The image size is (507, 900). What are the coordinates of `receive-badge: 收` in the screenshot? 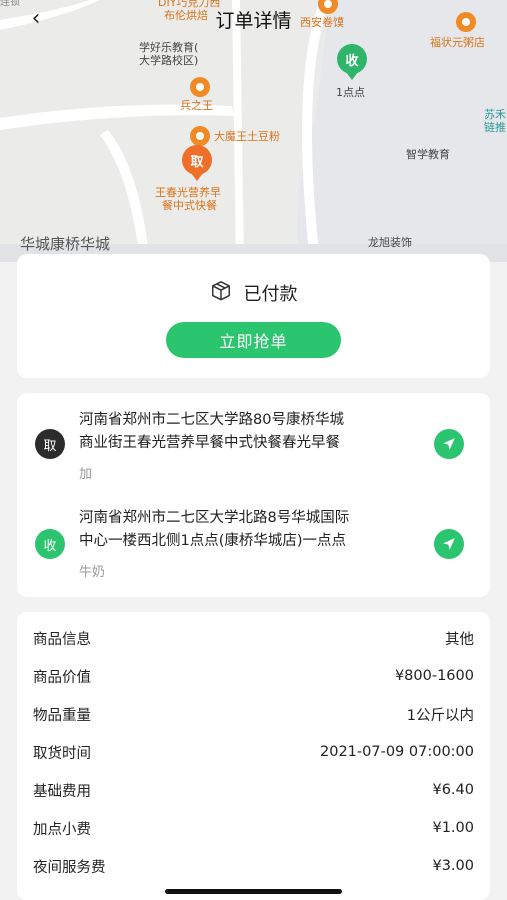 It's located at (50, 544).